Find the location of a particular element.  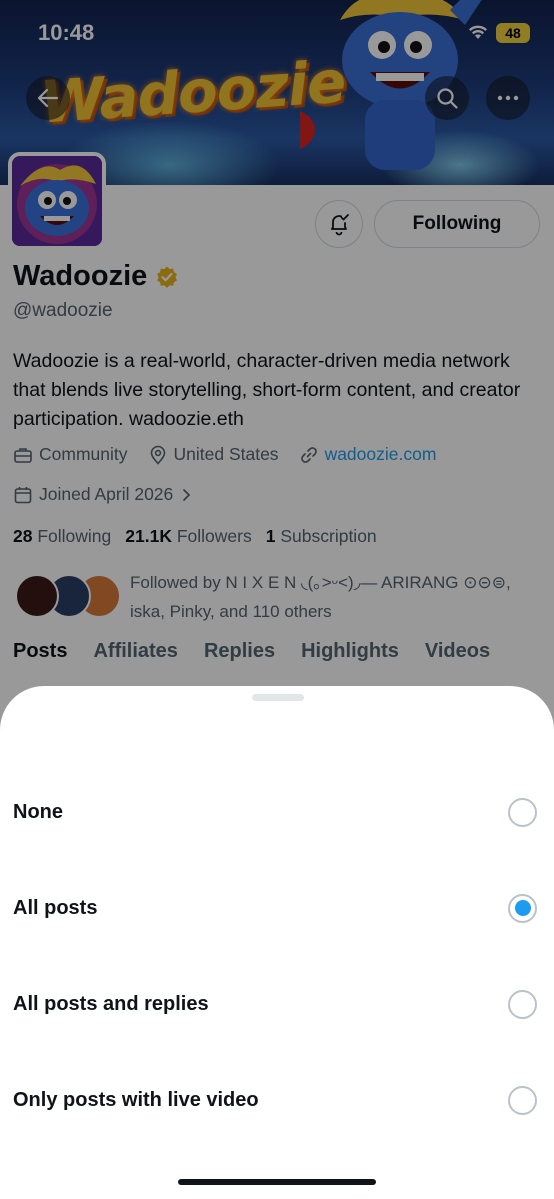

sheet-grabber is located at coordinates (278, 697).